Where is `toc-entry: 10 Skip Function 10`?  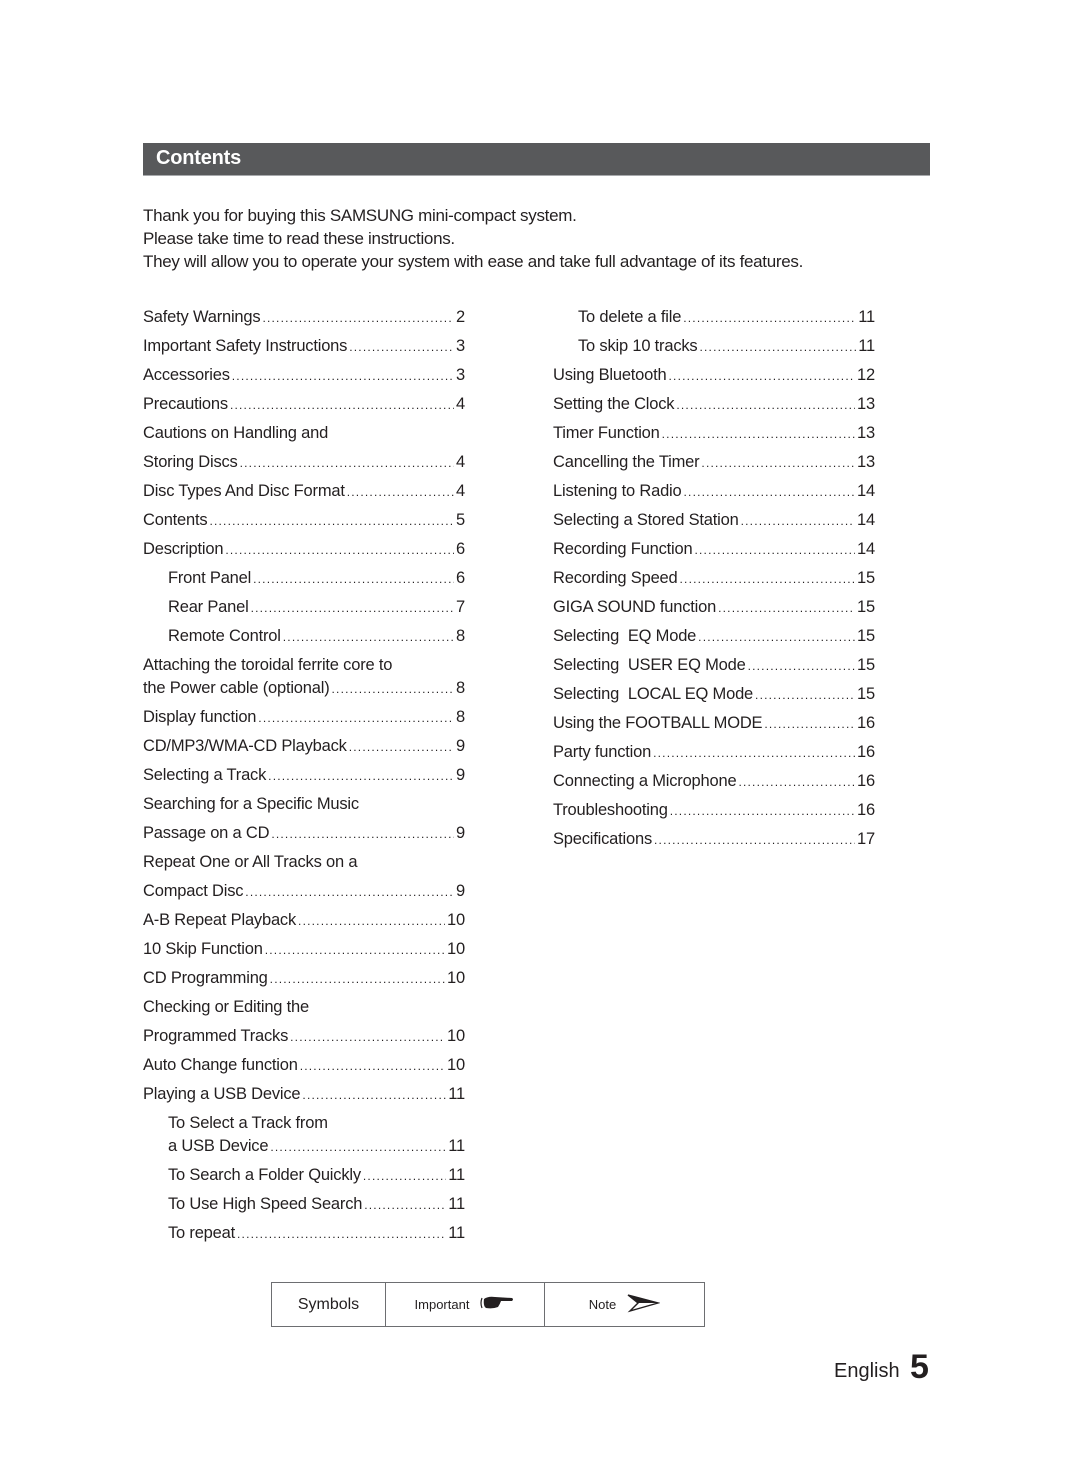
toc-entry: 10 Skip Function 10 is located at coordinates (304, 952).